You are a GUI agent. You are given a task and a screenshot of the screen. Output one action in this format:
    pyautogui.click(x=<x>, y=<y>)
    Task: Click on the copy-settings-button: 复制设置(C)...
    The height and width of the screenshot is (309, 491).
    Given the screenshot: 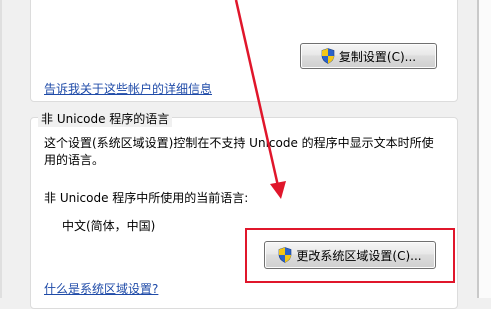 What is the action you would take?
    pyautogui.click(x=368, y=56)
    